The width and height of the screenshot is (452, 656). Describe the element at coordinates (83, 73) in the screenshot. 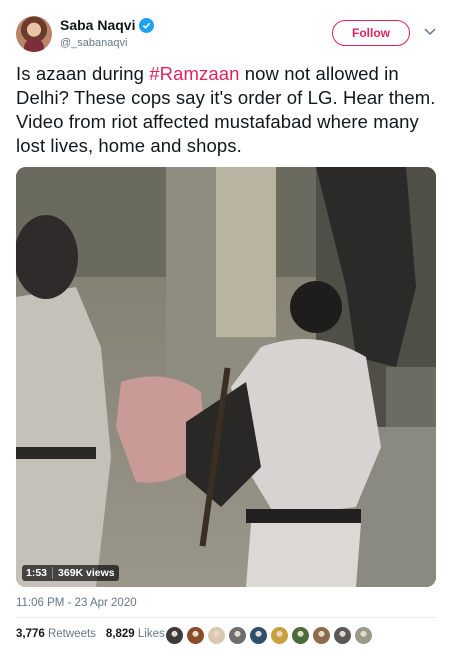

I see `tweet-text-before: Is azaan during` at that location.